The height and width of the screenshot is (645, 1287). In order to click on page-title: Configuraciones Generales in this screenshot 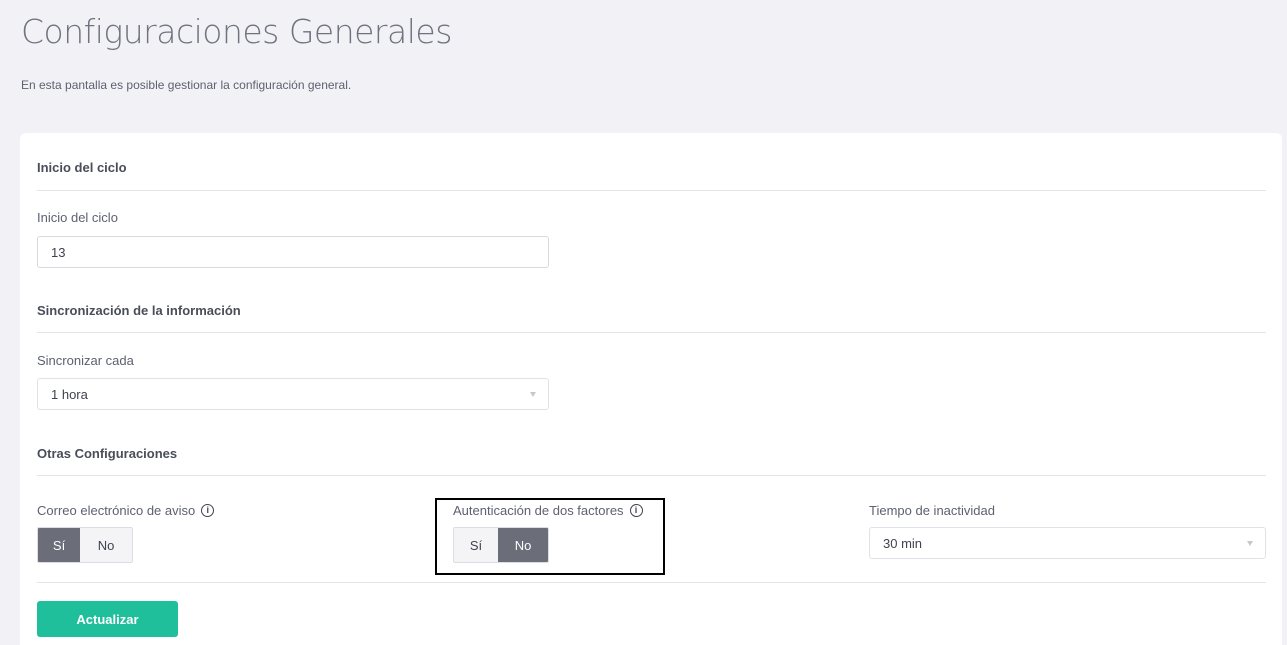, I will do `click(236, 31)`.